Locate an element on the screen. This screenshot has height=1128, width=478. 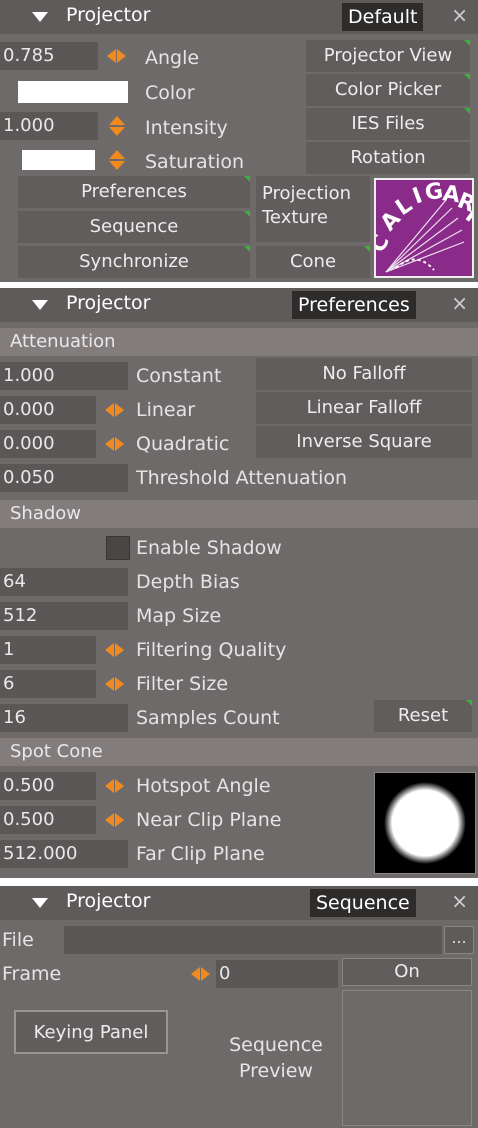
rotation-label: Rotation is located at coordinates (388, 157).